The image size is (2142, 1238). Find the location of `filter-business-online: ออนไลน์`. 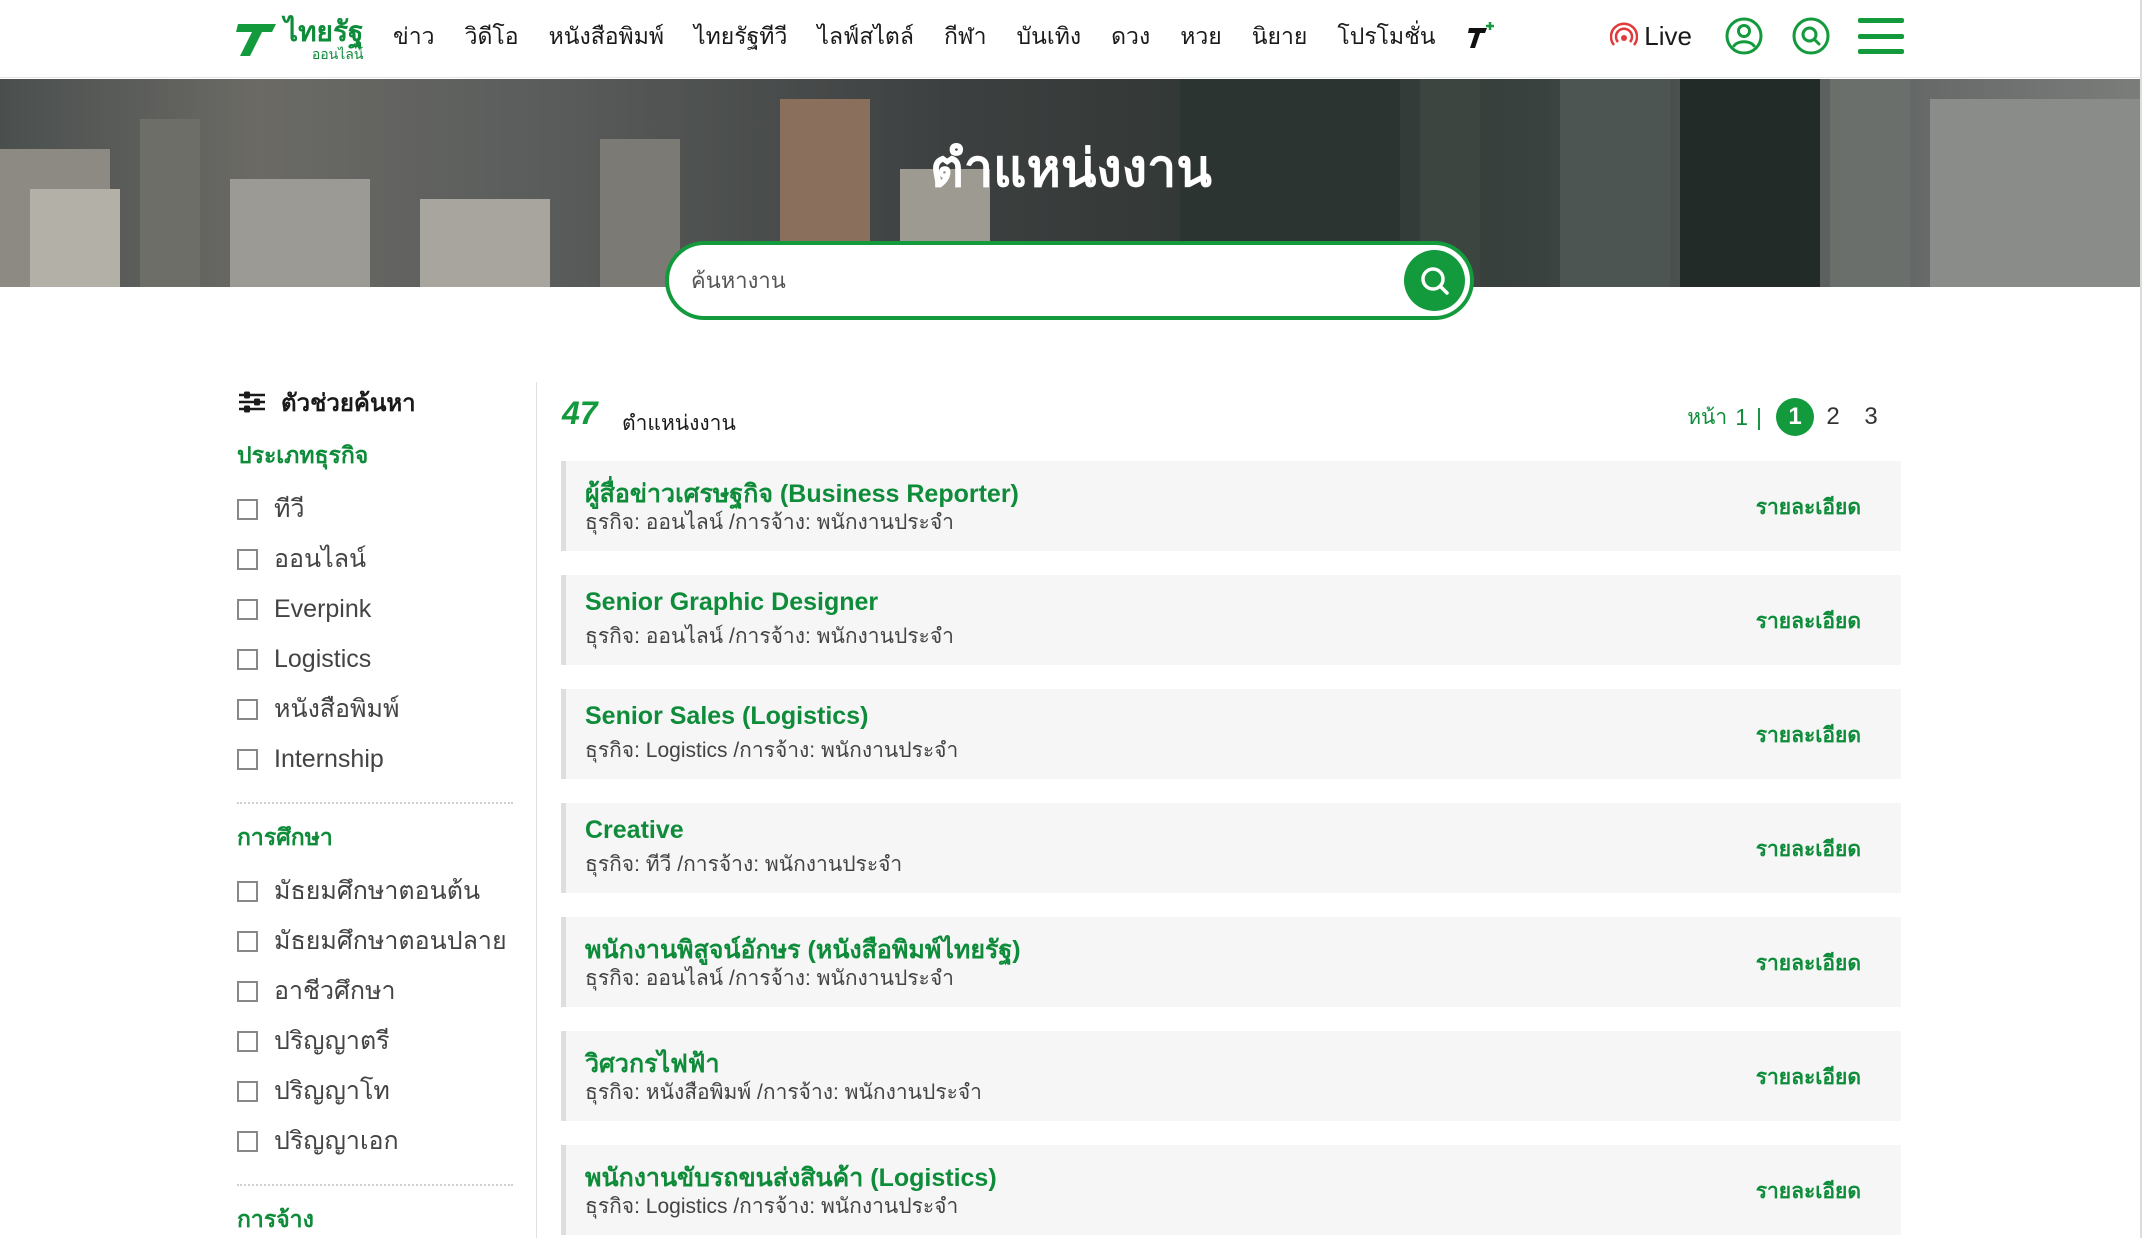

filter-business-online: ออนไลน์ is located at coordinates (375, 559).